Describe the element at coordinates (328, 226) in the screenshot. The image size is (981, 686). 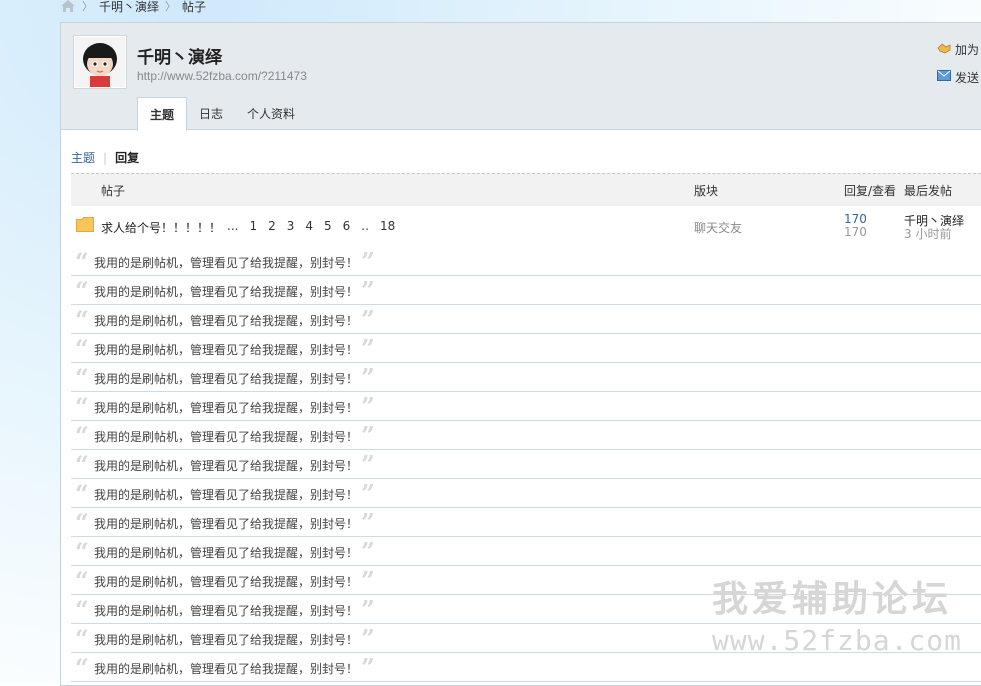
I see `pager-page-5: 5` at that location.